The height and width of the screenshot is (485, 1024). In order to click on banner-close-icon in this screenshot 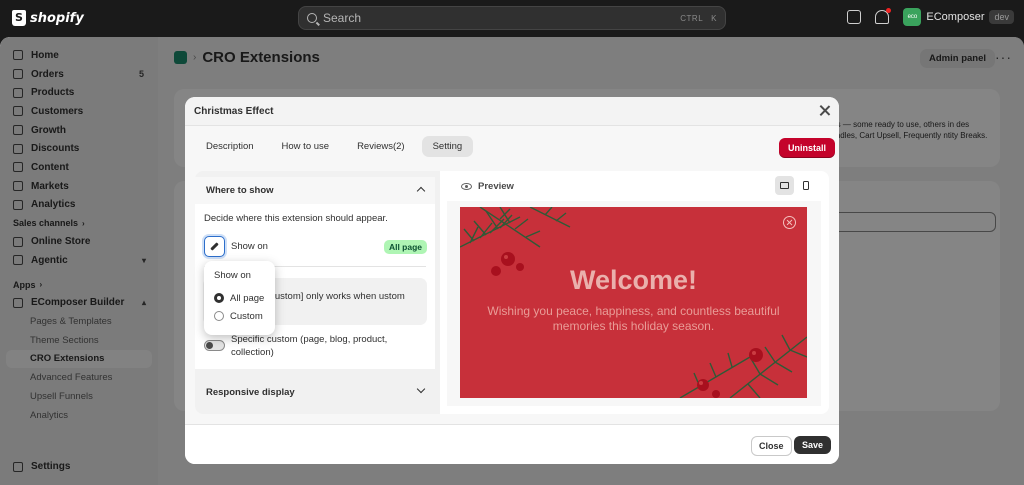, I will do `click(789, 222)`.